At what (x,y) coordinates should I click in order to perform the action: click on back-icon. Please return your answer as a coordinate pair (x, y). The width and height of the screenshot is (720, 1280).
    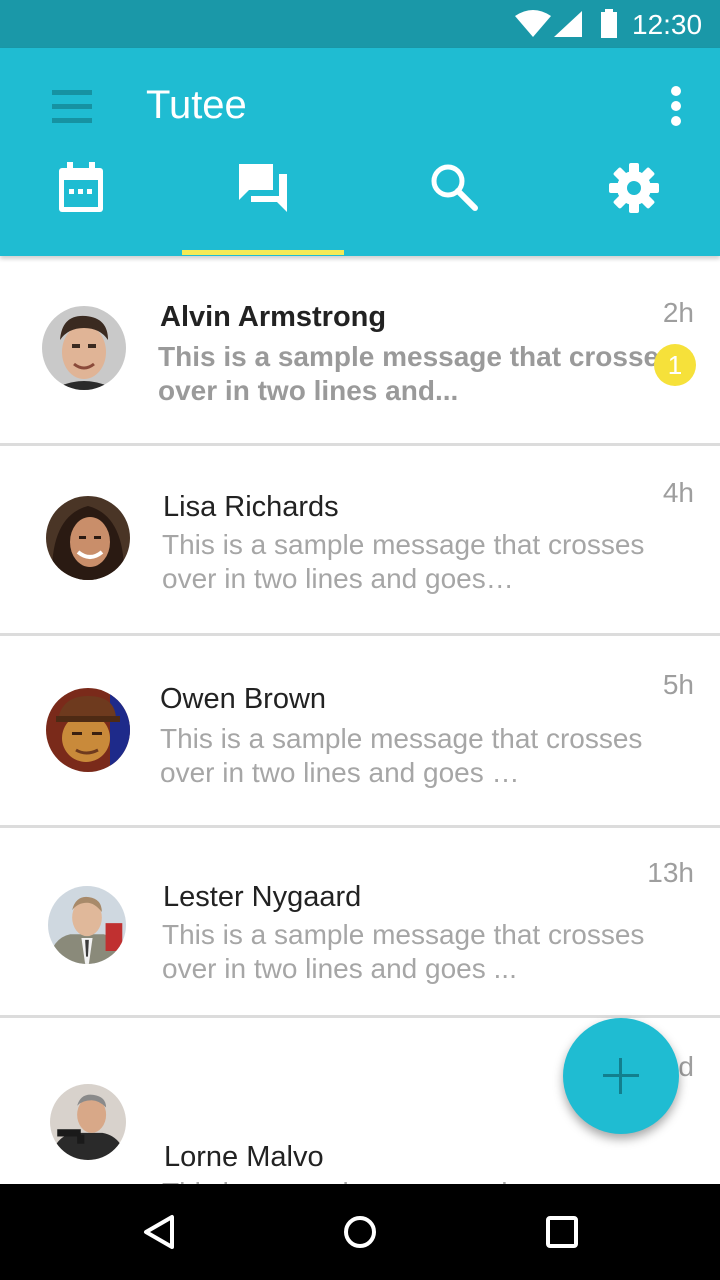
    Looking at the image, I should click on (159, 1232).